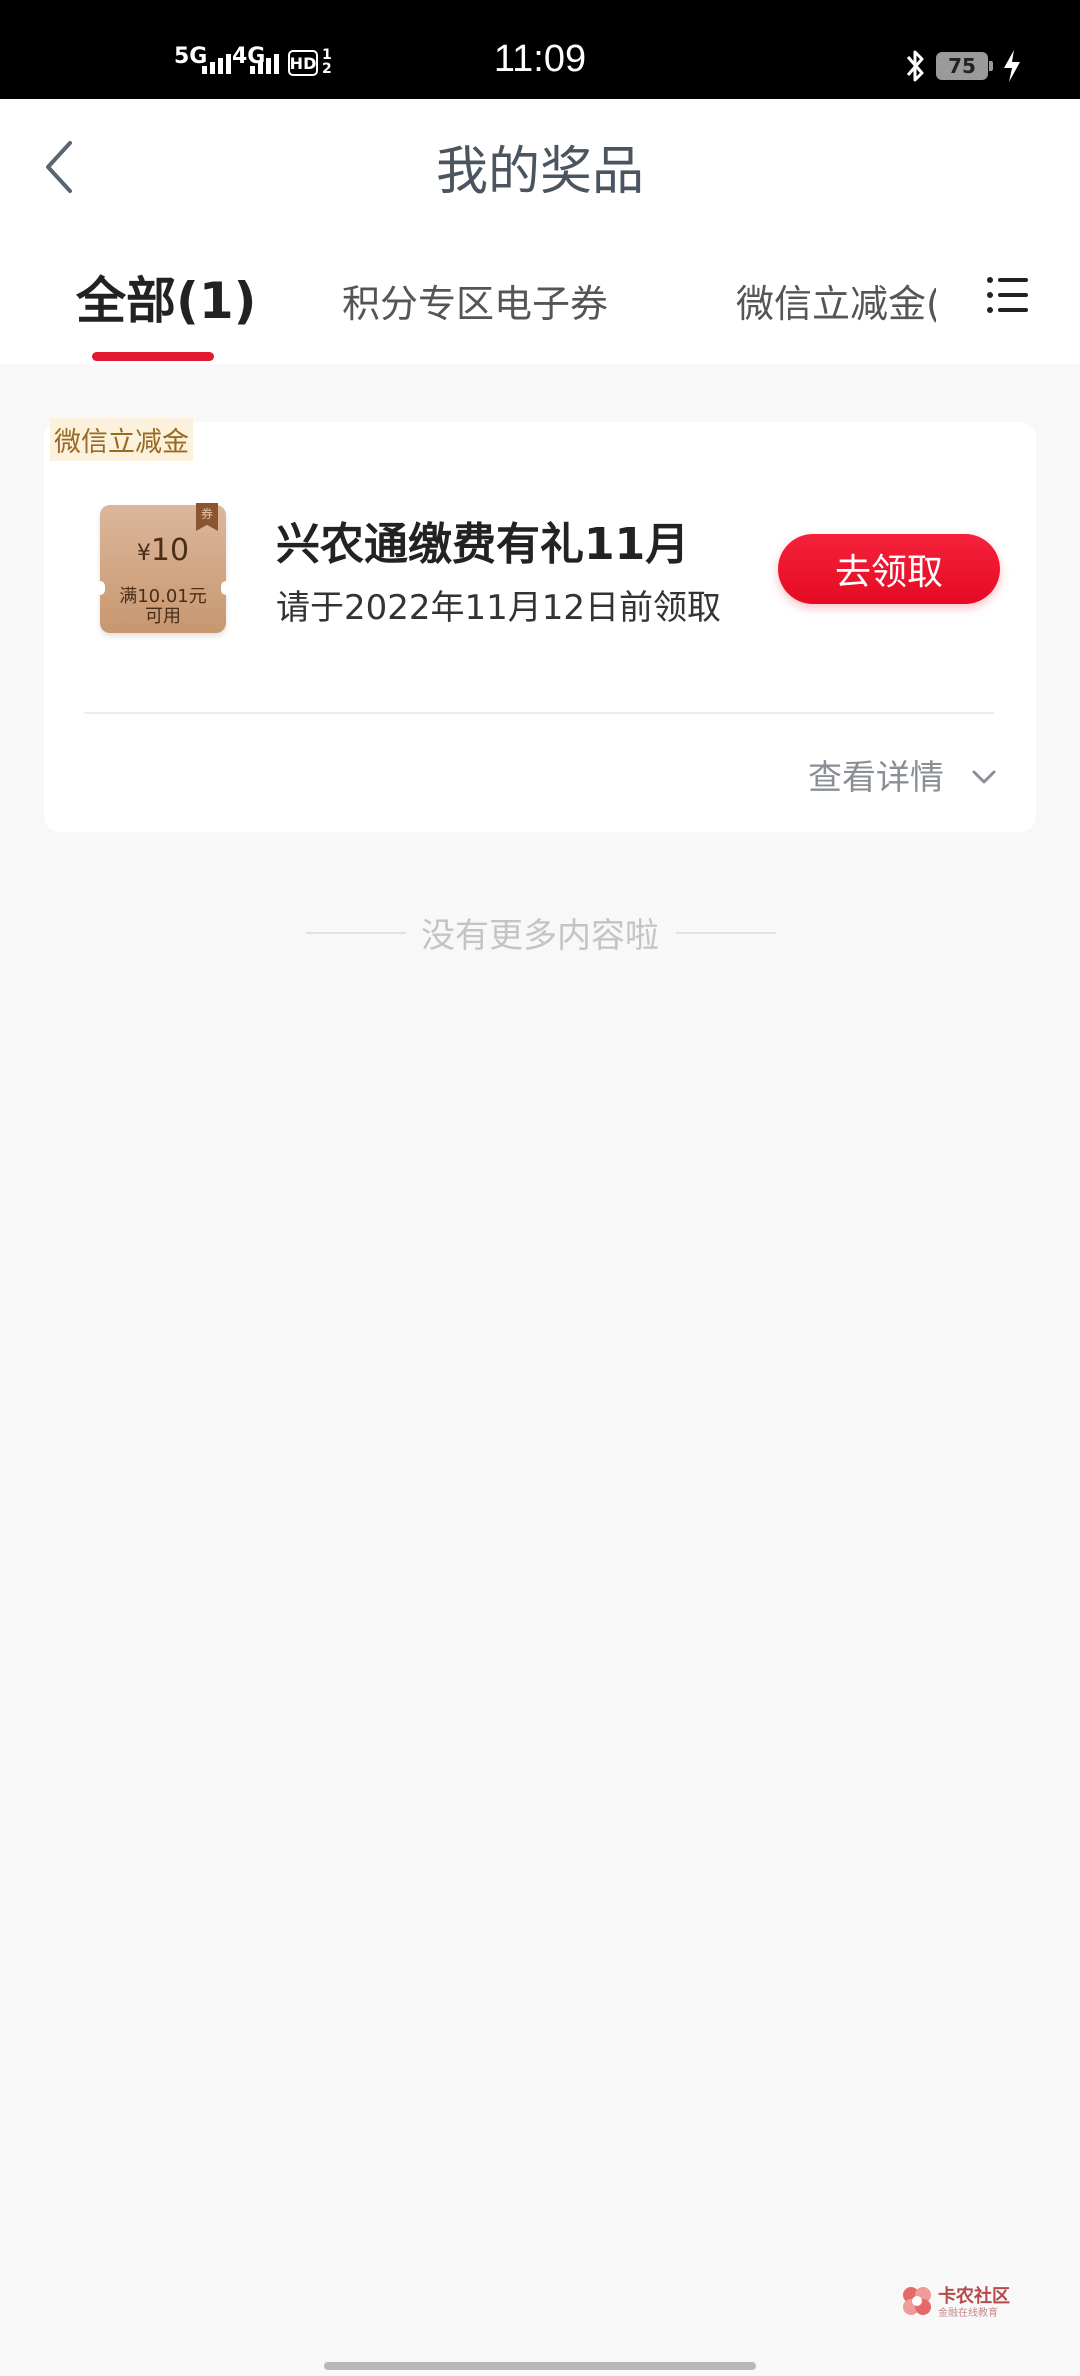 This screenshot has height=2376, width=1080. Describe the element at coordinates (170, 550) in the screenshot. I see `coupon-value: 10` at that location.